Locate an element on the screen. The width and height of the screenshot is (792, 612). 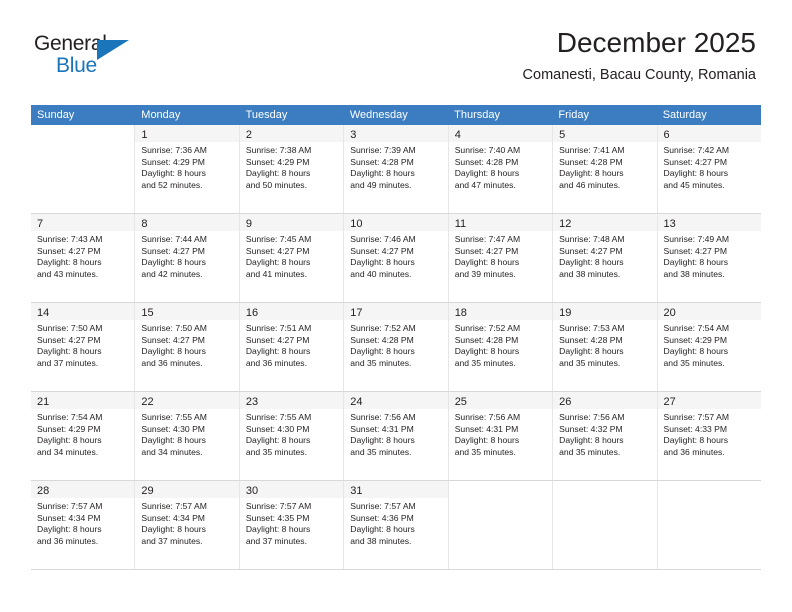
day-number-bar: 10 is located at coordinates (396, 222).